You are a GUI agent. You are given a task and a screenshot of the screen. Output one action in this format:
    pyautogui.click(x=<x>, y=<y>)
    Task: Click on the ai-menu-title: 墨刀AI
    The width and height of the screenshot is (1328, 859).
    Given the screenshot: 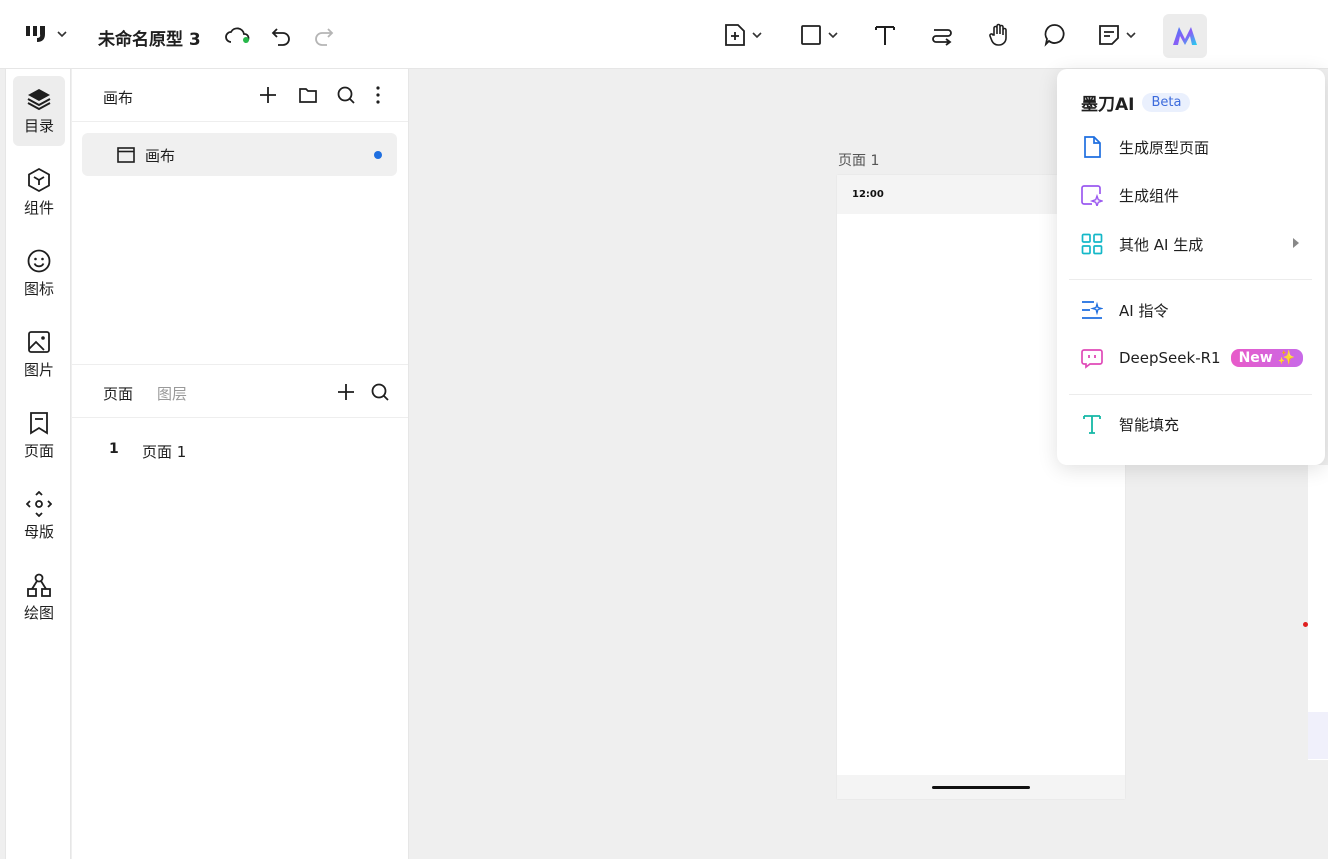 What is the action you would take?
    pyautogui.click(x=1108, y=105)
    